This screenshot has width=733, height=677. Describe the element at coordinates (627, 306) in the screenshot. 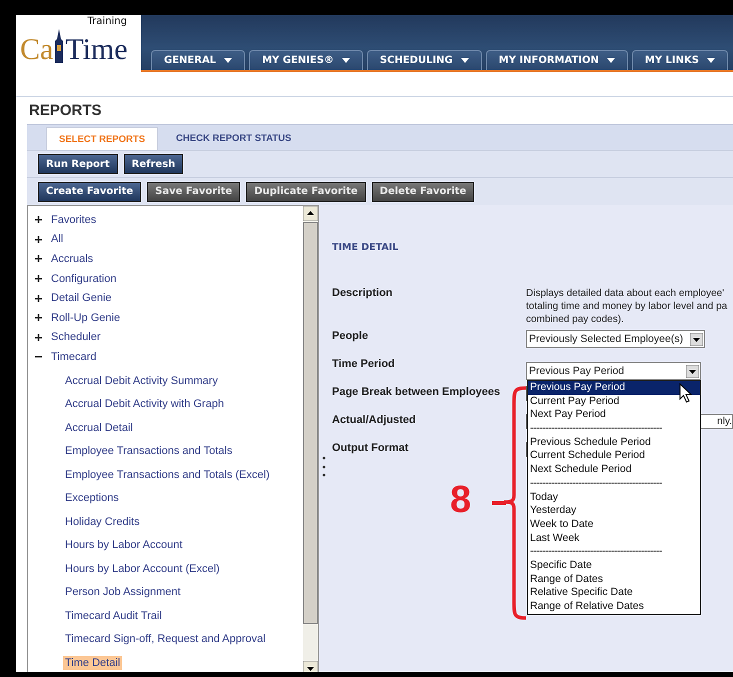

I see `description-text: totaling time and money by labor level and pa` at that location.